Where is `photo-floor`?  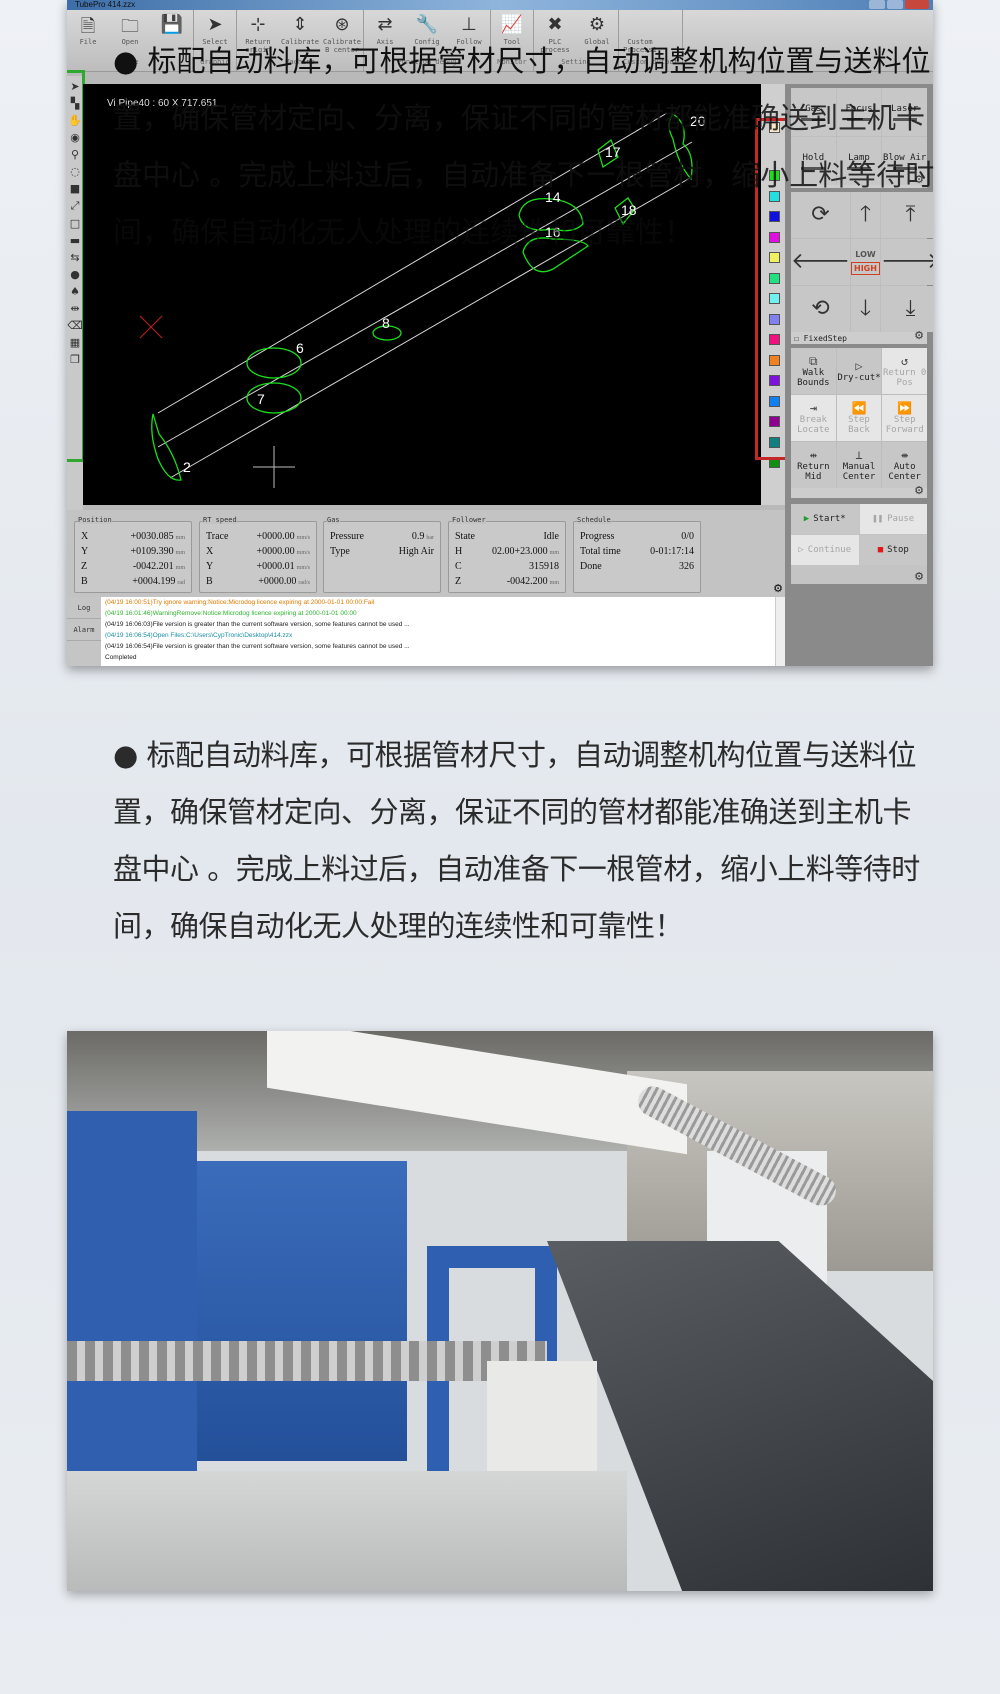
photo-floor is located at coordinates (347, 1531).